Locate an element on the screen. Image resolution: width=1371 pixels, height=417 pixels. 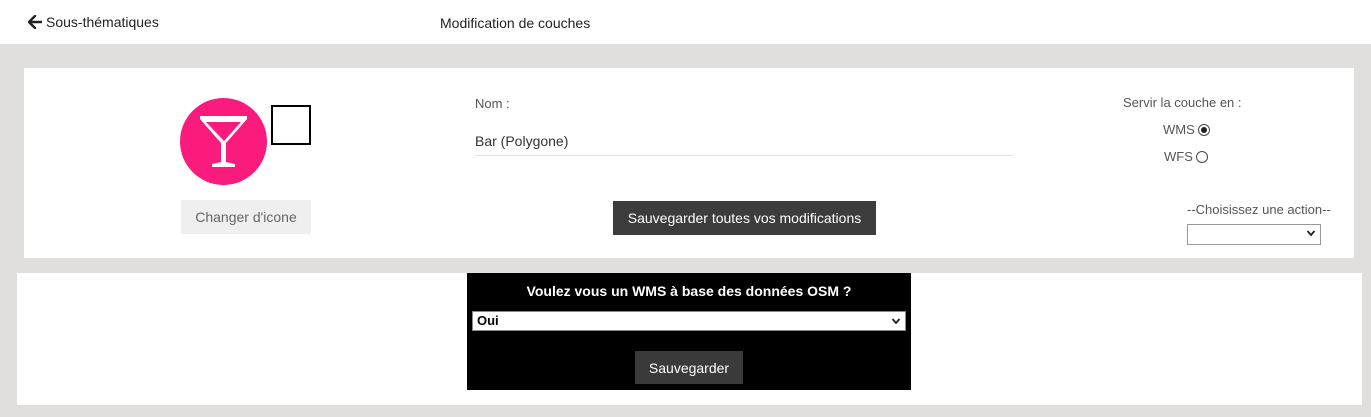
name-input is located at coordinates (744, 141).